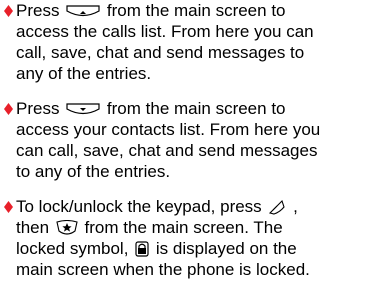 Image resolution: width=367 pixels, height=290 pixels. What do you see at coordinates (93, 171) in the screenshot?
I see `text-line: to any of the entries.` at bounding box center [93, 171].